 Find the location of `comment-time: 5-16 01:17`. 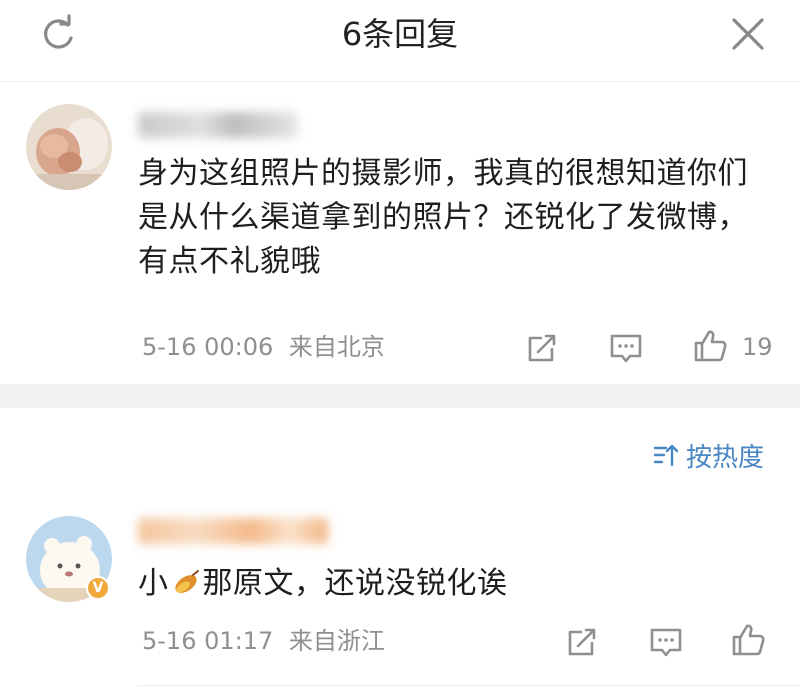

comment-time: 5-16 01:17 is located at coordinates (208, 641).